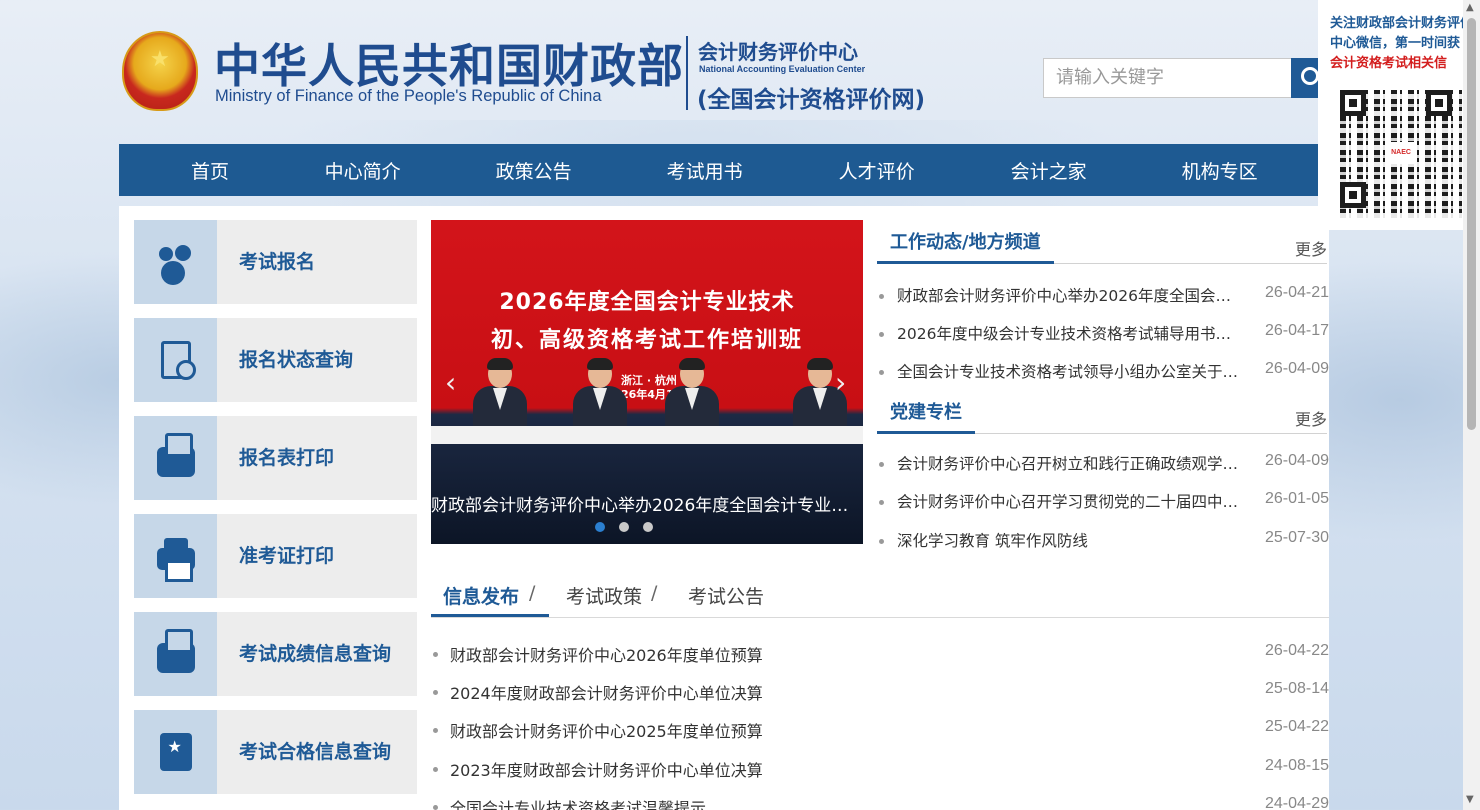 This screenshot has height=810, width=1480. What do you see at coordinates (1296, 498) in the screenshot?
I see `news-date: 26-01-05` at bounding box center [1296, 498].